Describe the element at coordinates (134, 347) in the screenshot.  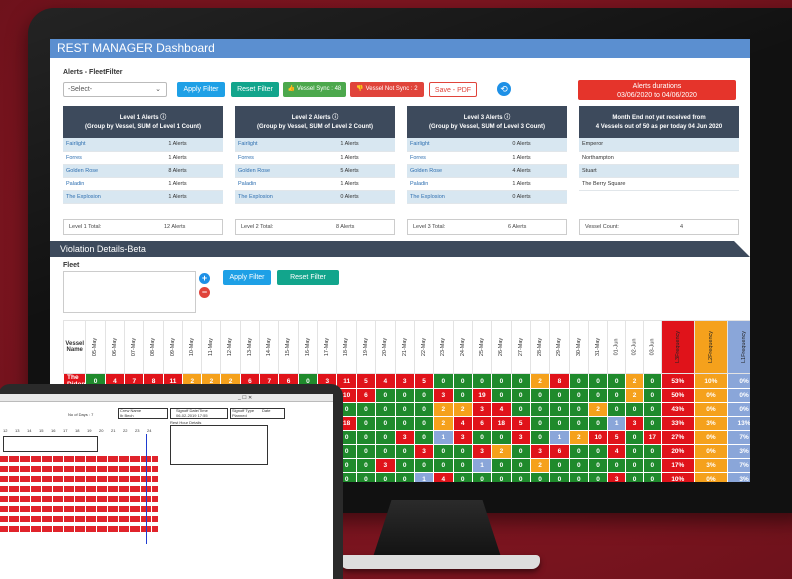
I see `date-header: 07-May` at that location.